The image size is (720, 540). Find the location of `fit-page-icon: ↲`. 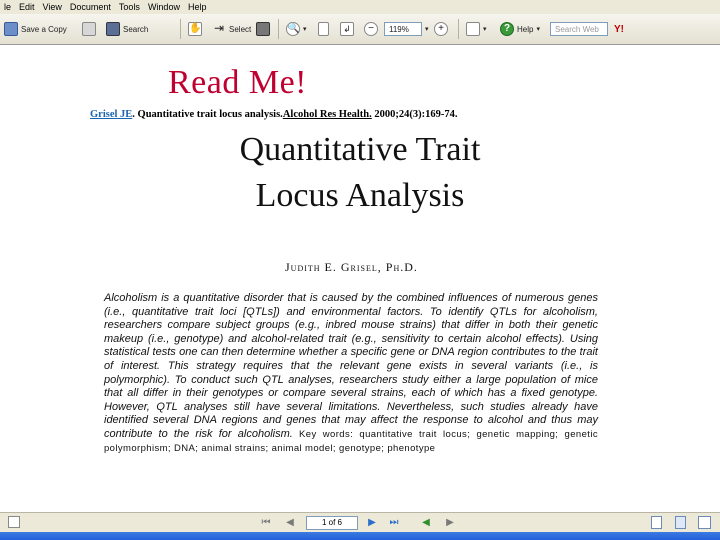

fit-page-icon: ↲ is located at coordinates (347, 29).